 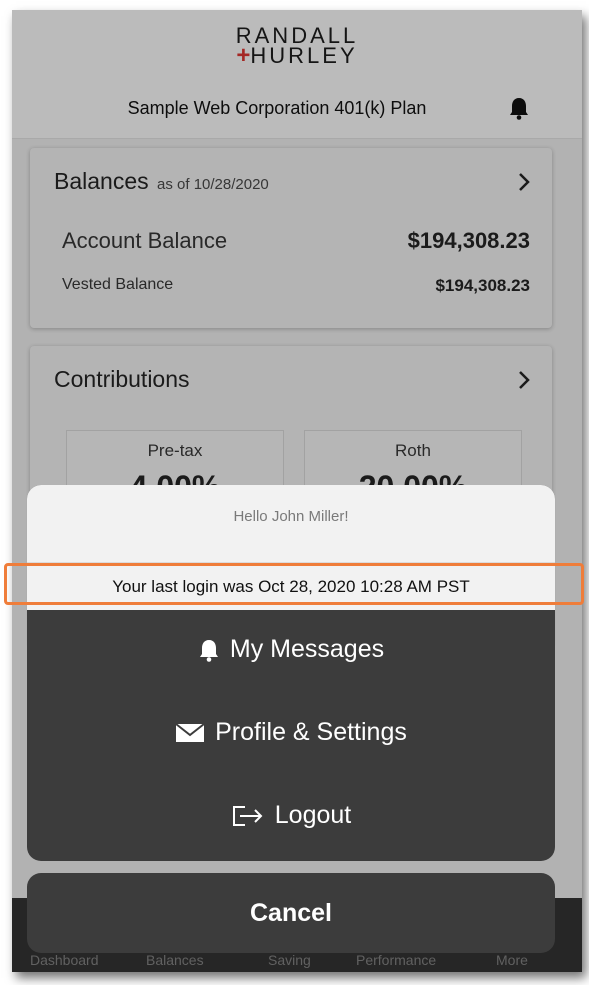 I want to click on logout-button: Logout, so click(x=291, y=815).